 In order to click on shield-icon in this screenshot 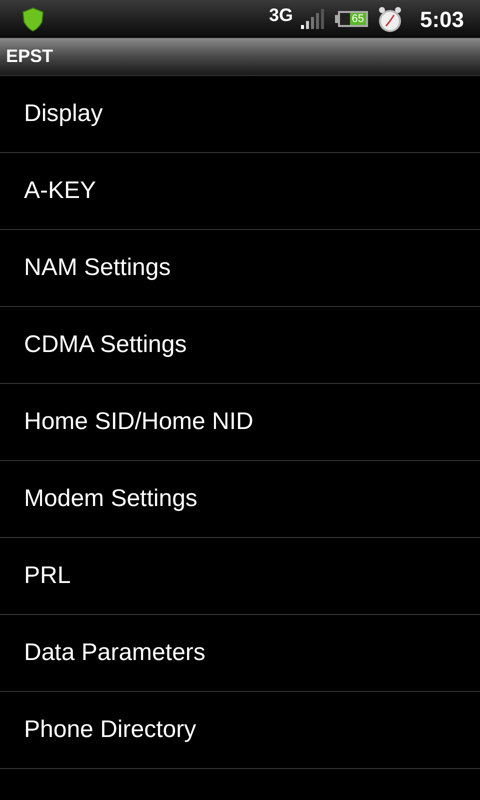, I will do `click(33, 19)`.